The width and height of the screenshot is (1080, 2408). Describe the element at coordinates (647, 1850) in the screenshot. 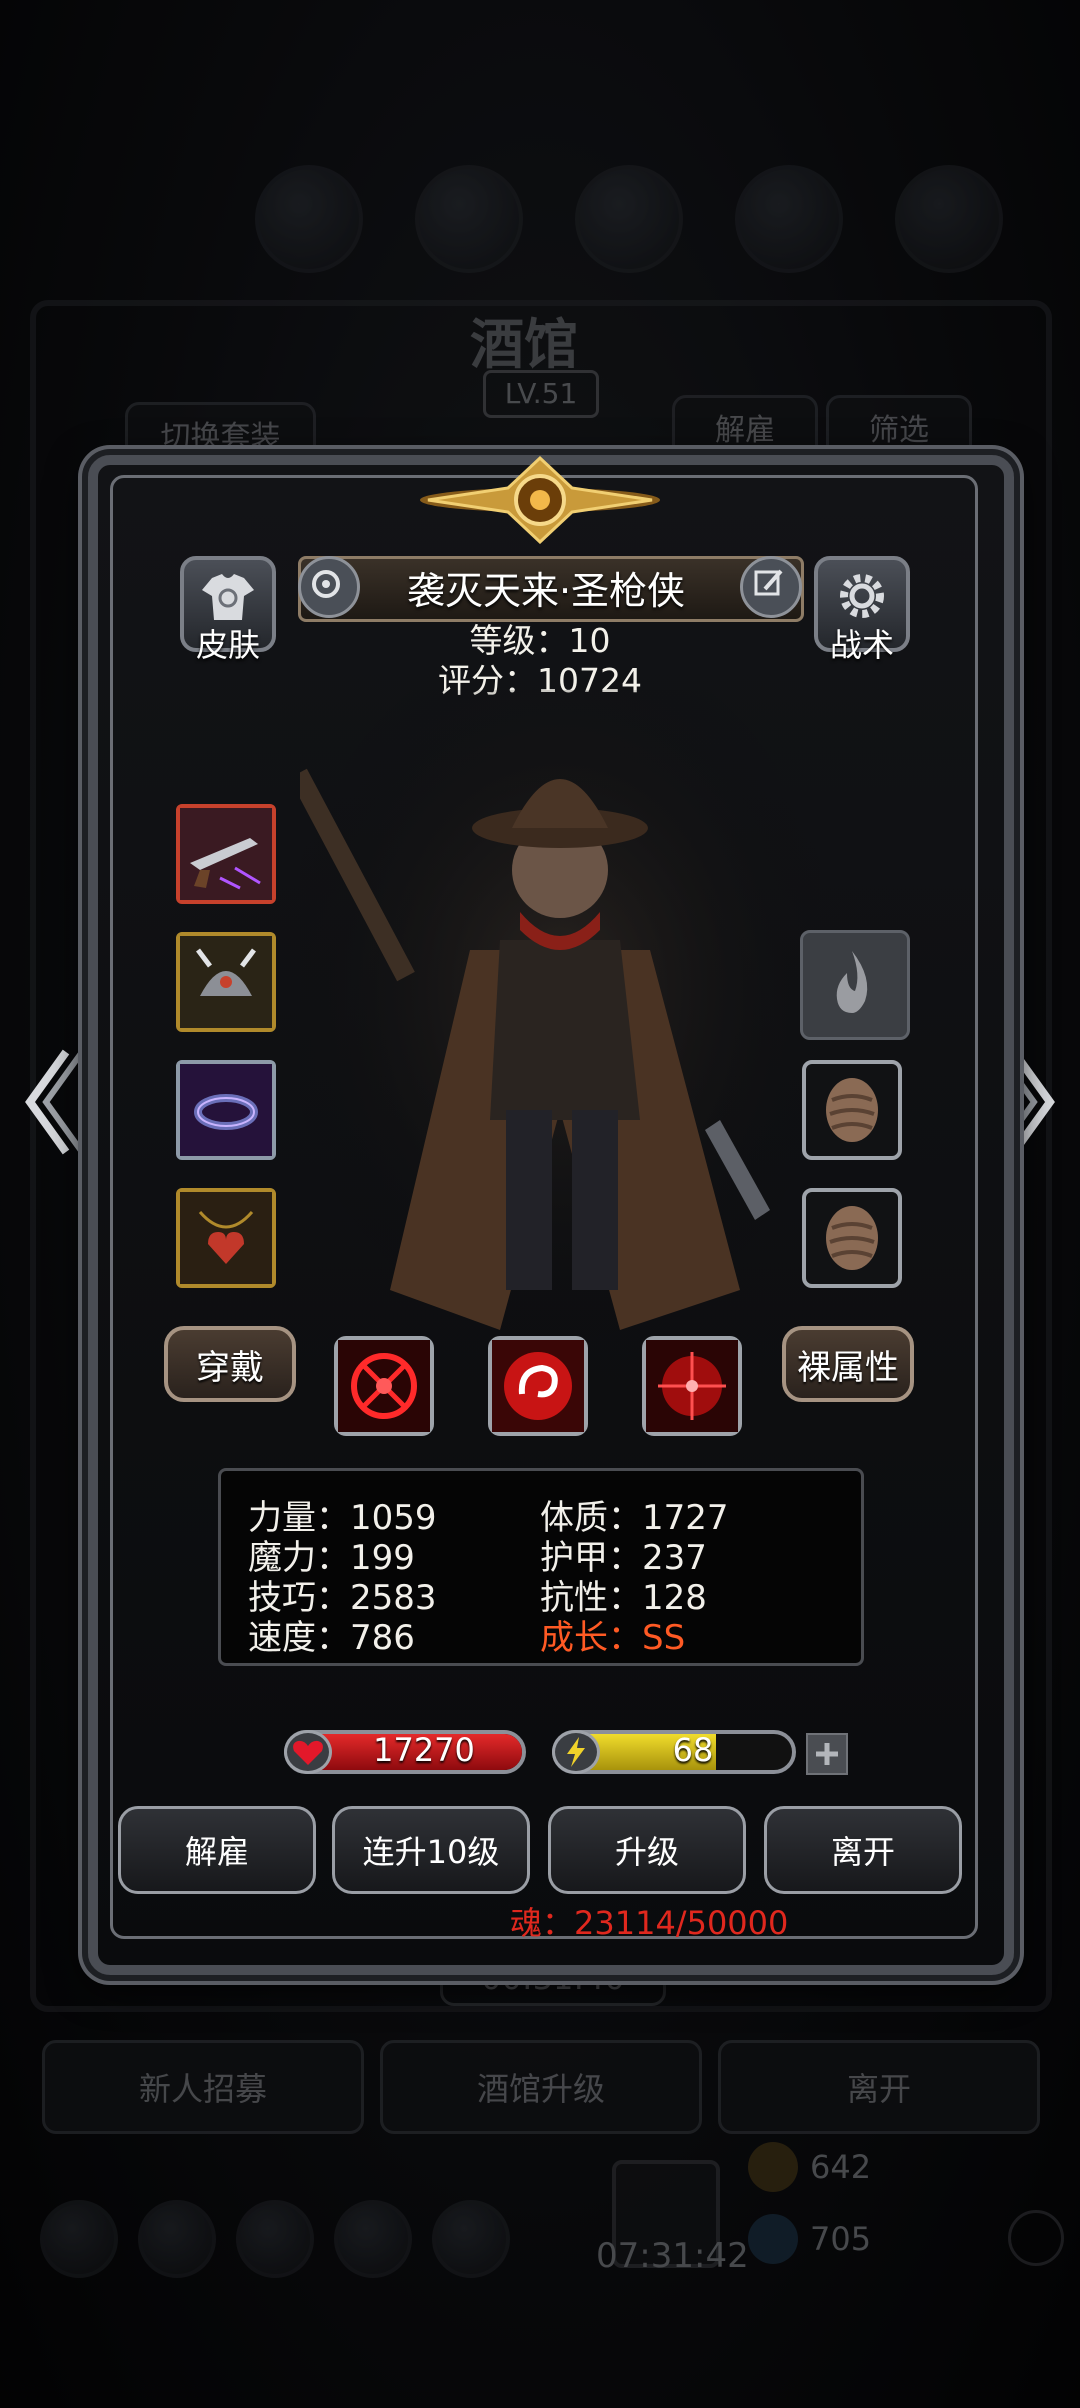

I see `level-up-button: 升级` at that location.